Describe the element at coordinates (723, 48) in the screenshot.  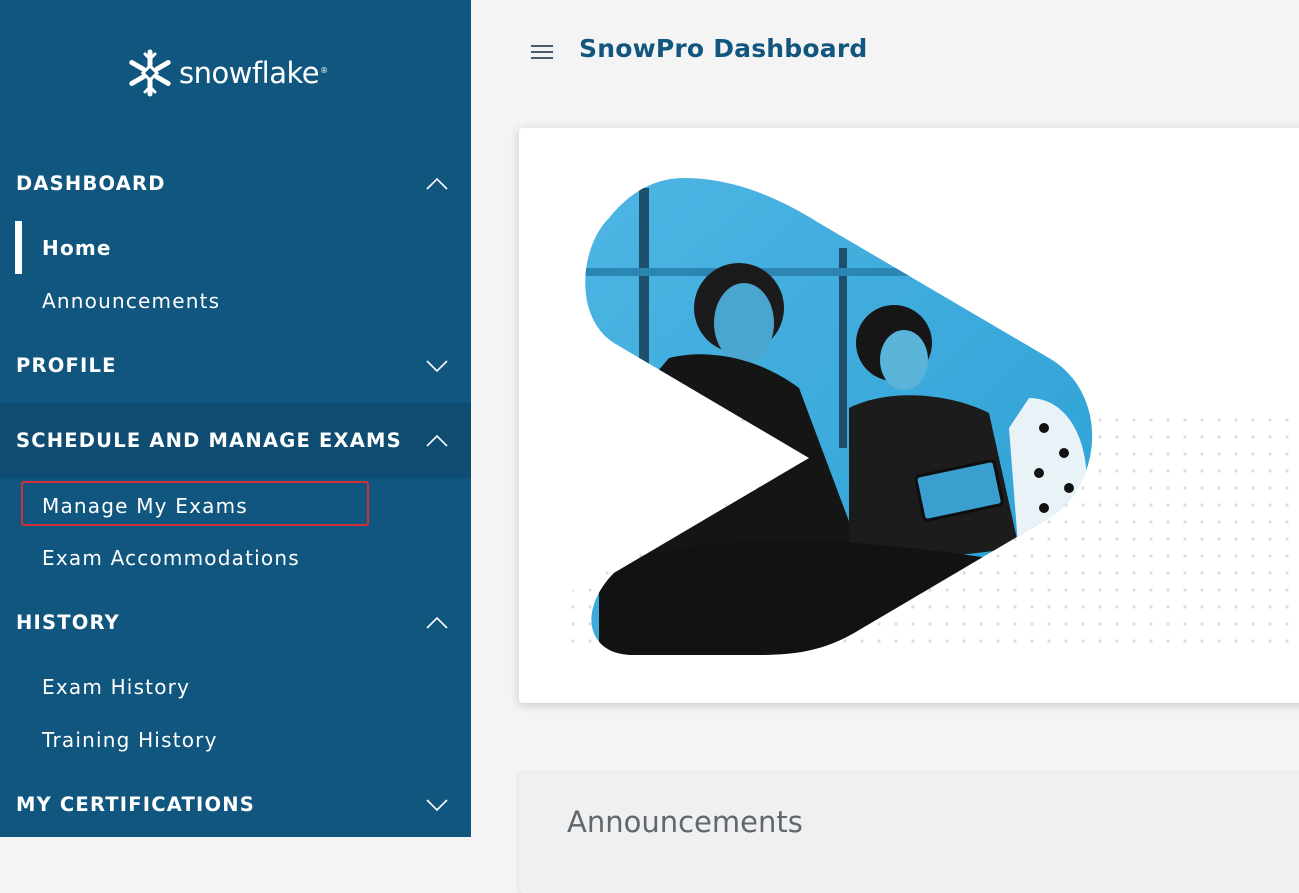
I see `page-title: SnowPro Dashboard` at that location.